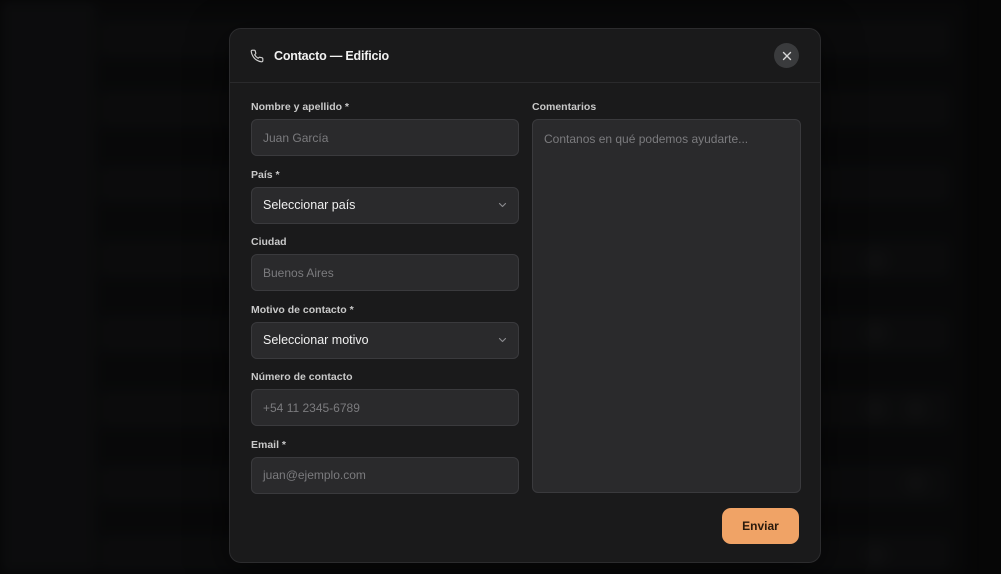 Image resolution: width=1001 pixels, height=574 pixels. I want to click on reason-select-value: Seleccionar motivo, so click(316, 340).